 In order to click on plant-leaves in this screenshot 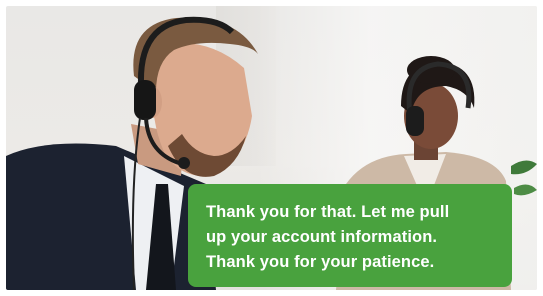, I will do `click(524, 178)`.